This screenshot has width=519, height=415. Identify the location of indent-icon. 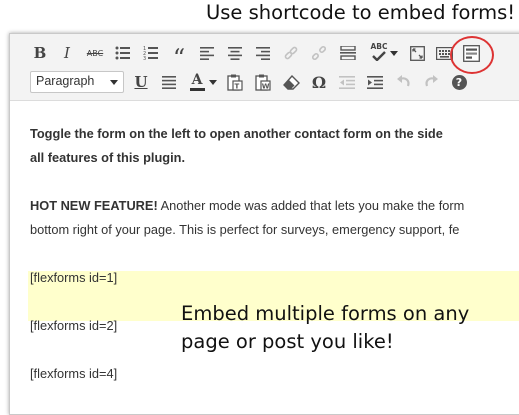
(375, 82).